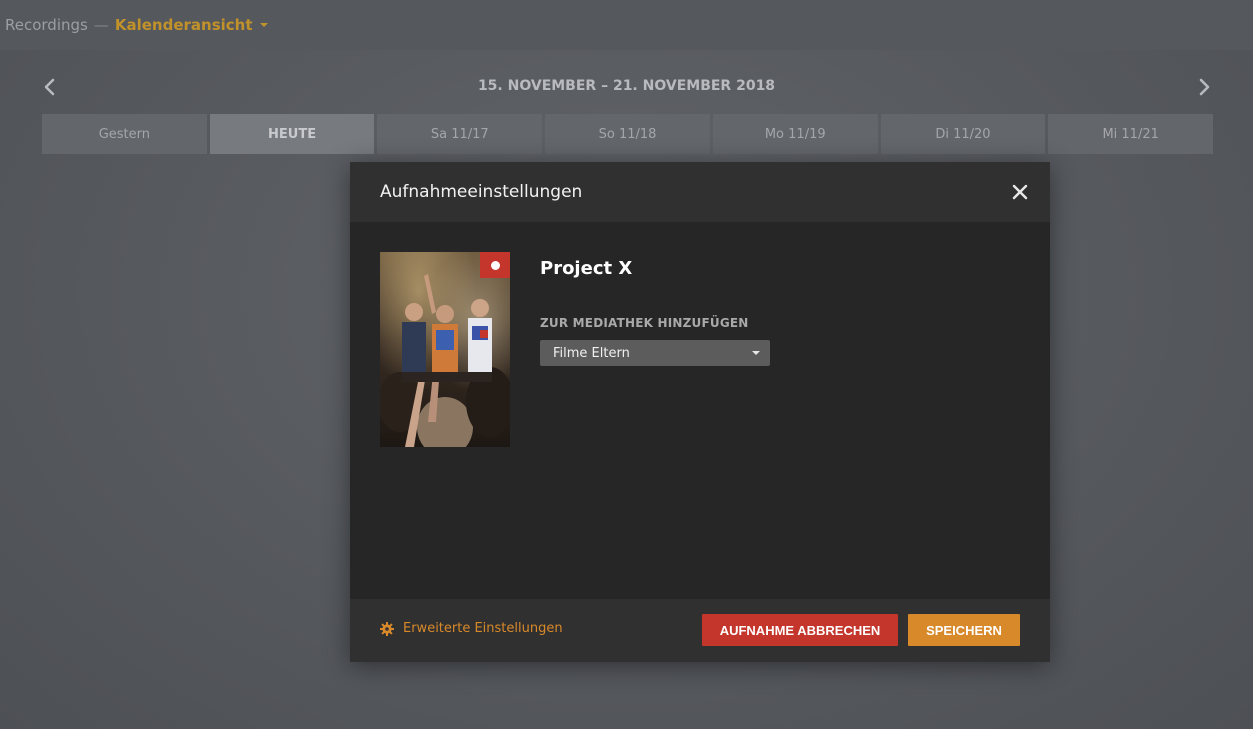 The height and width of the screenshot is (729, 1253). I want to click on day-tab-mi: Mi 11/21, so click(1131, 134).